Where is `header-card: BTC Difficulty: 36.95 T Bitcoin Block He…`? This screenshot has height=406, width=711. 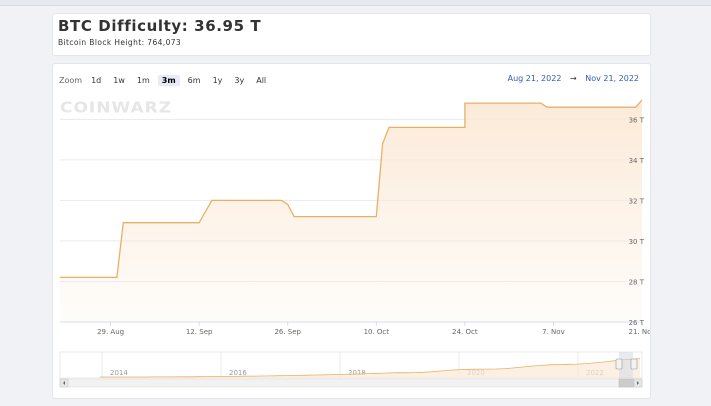 header-card: BTC Difficulty: 36.95 T Bitcoin Block He… is located at coordinates (351, 34).